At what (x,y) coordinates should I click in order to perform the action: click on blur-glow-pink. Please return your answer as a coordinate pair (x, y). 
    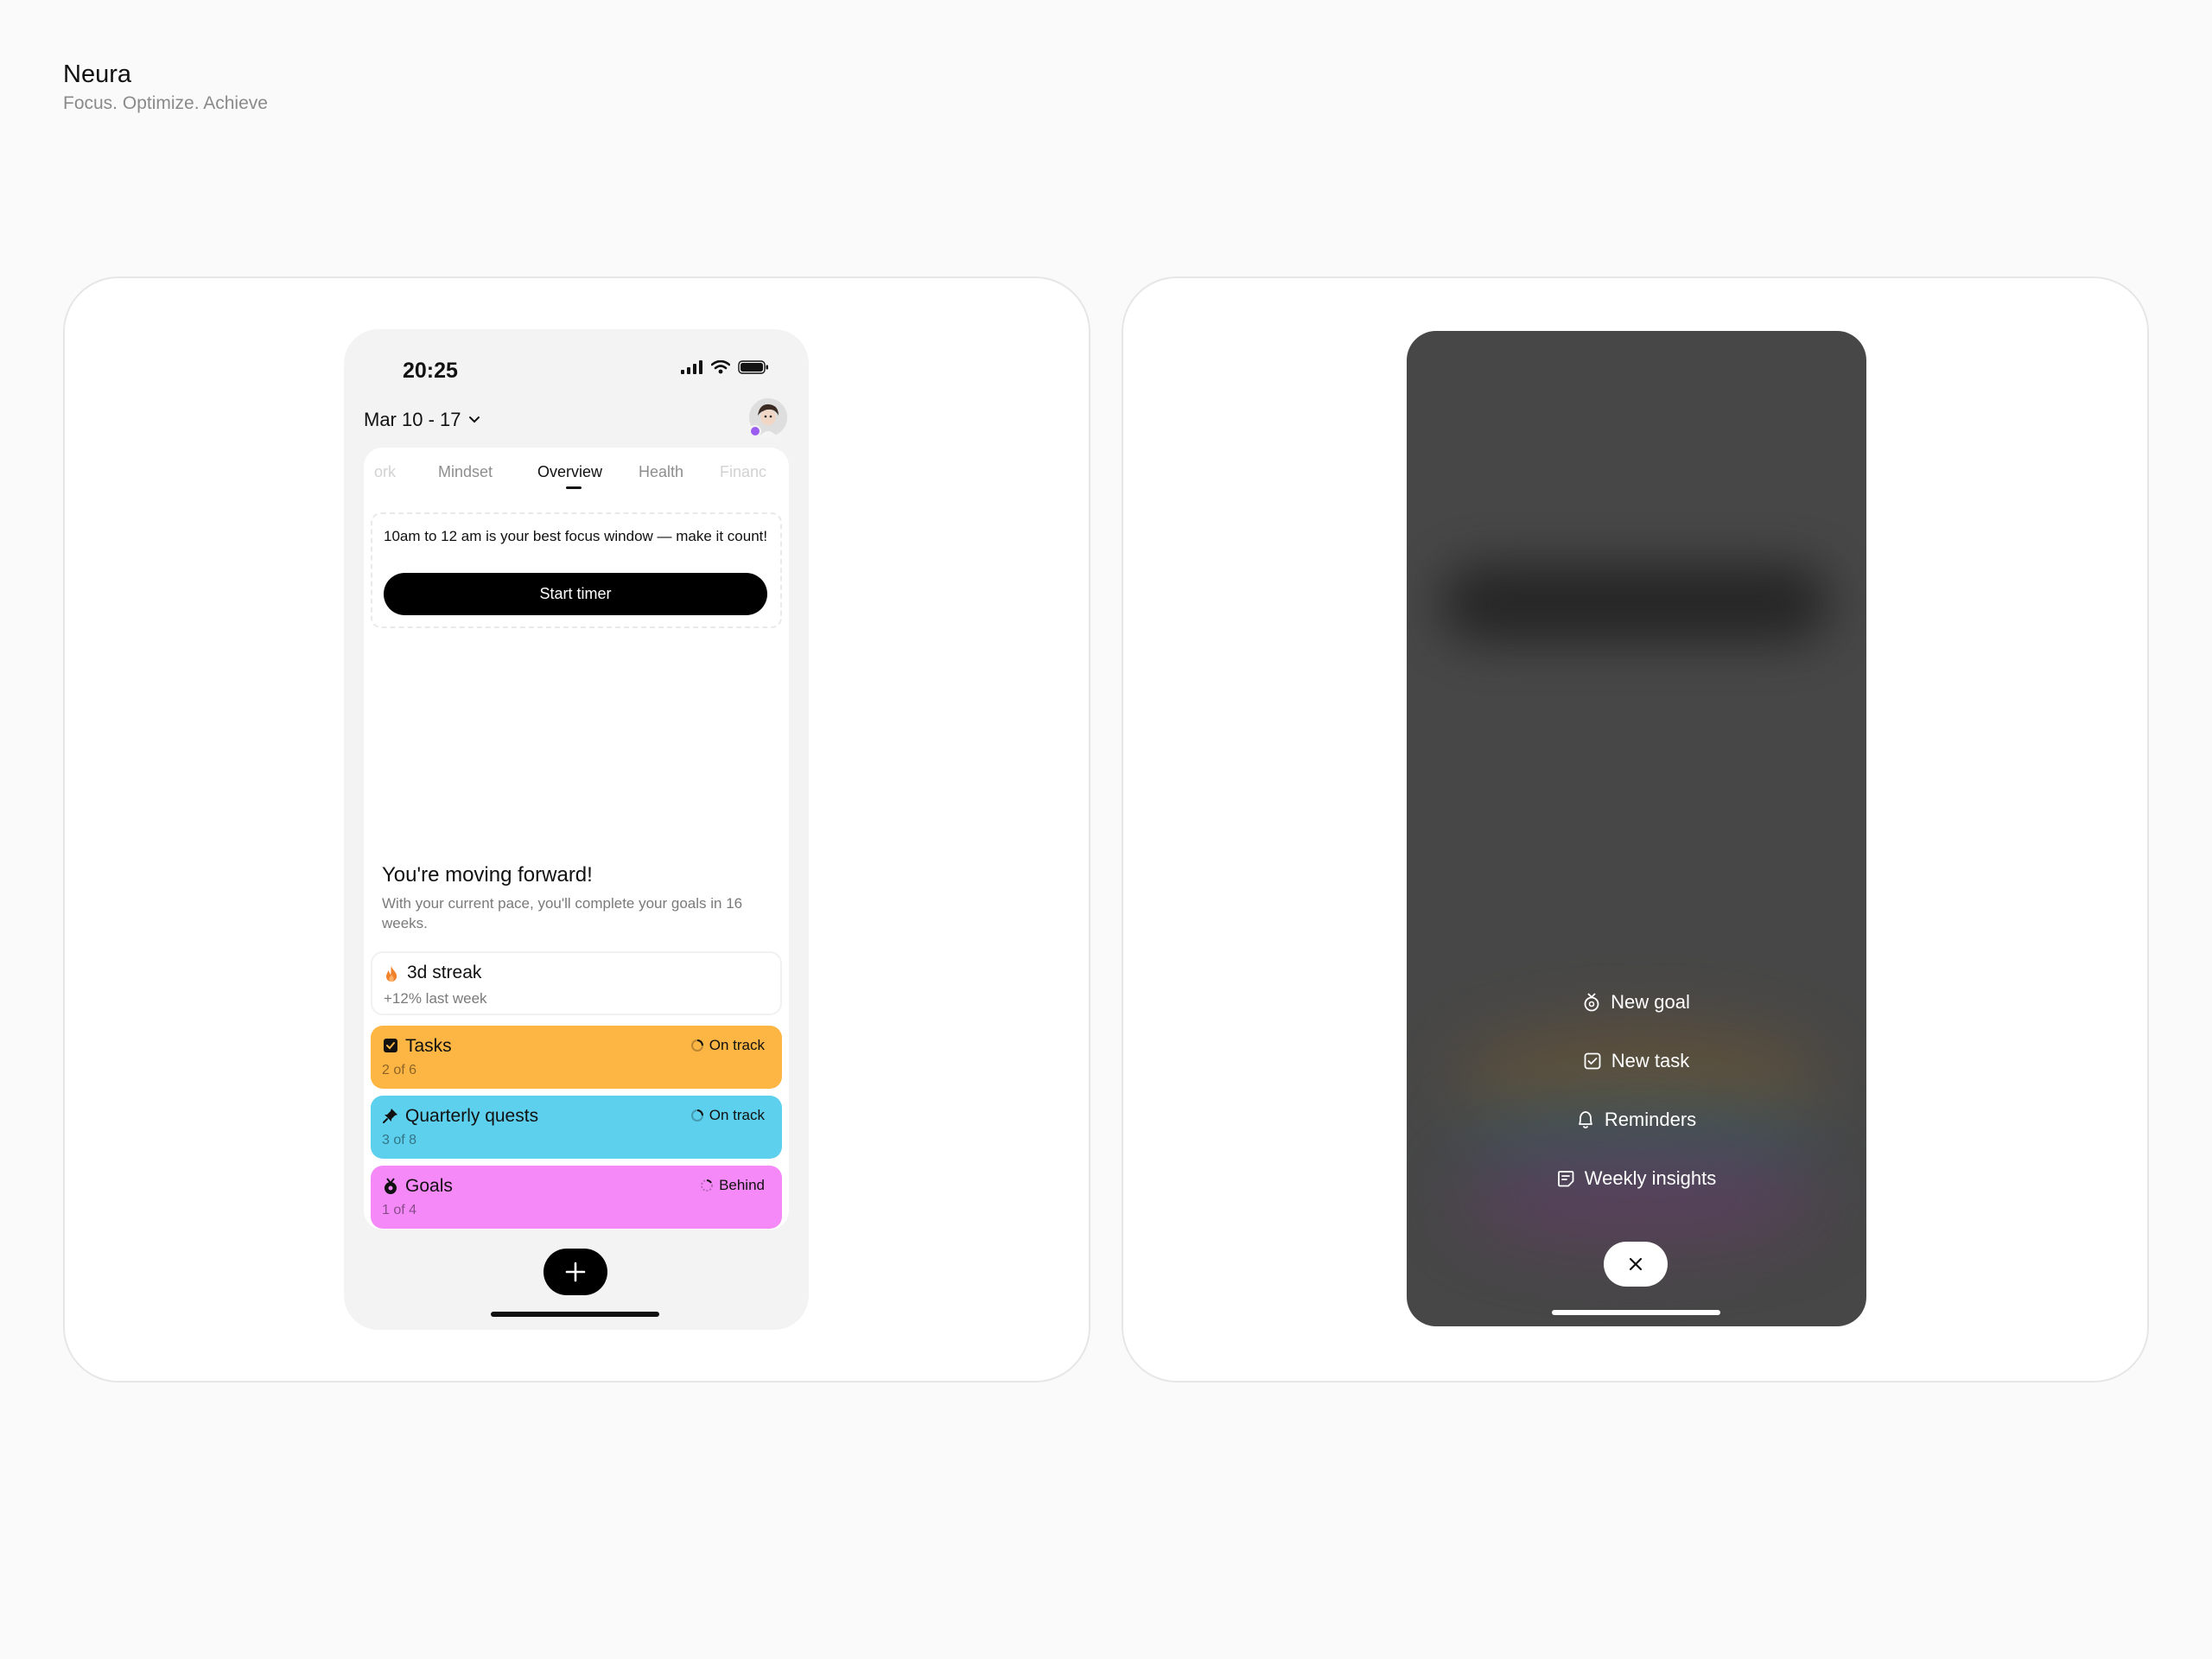
    Looking at the image, I should click on (1640, 1199).